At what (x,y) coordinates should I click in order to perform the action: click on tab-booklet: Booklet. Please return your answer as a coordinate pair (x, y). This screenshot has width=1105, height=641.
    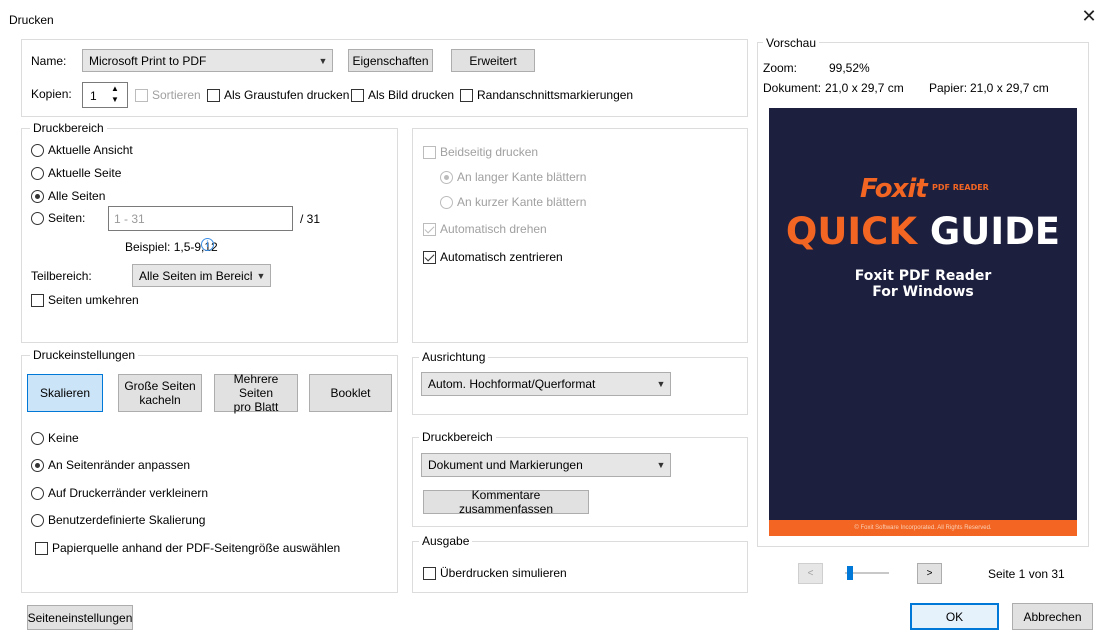
    Looking at the image, I should click on (350, 393).